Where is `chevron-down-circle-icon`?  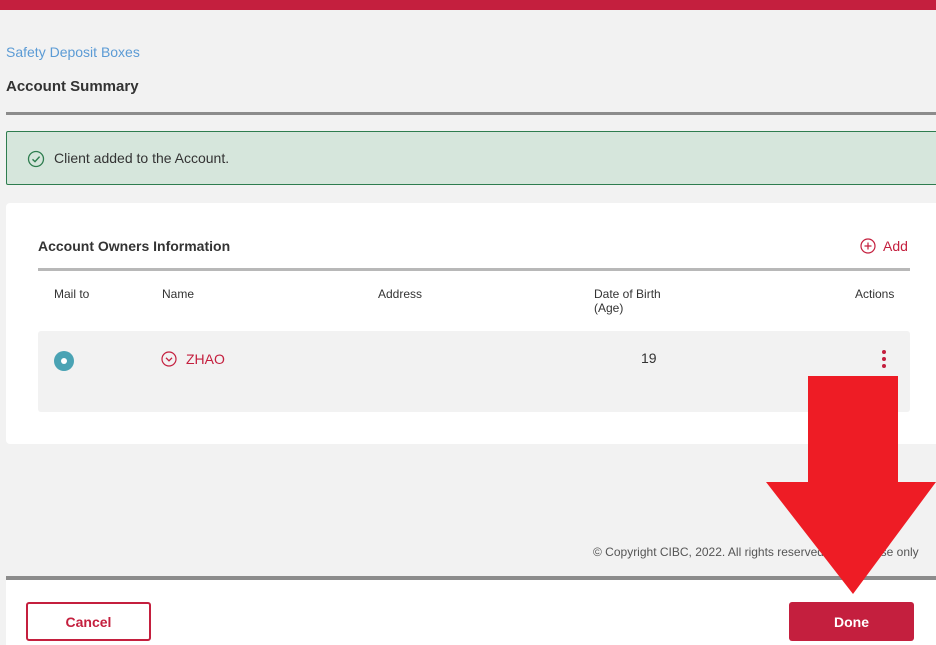
chevron-down-circle-icon is located at coordinates (169, 359).